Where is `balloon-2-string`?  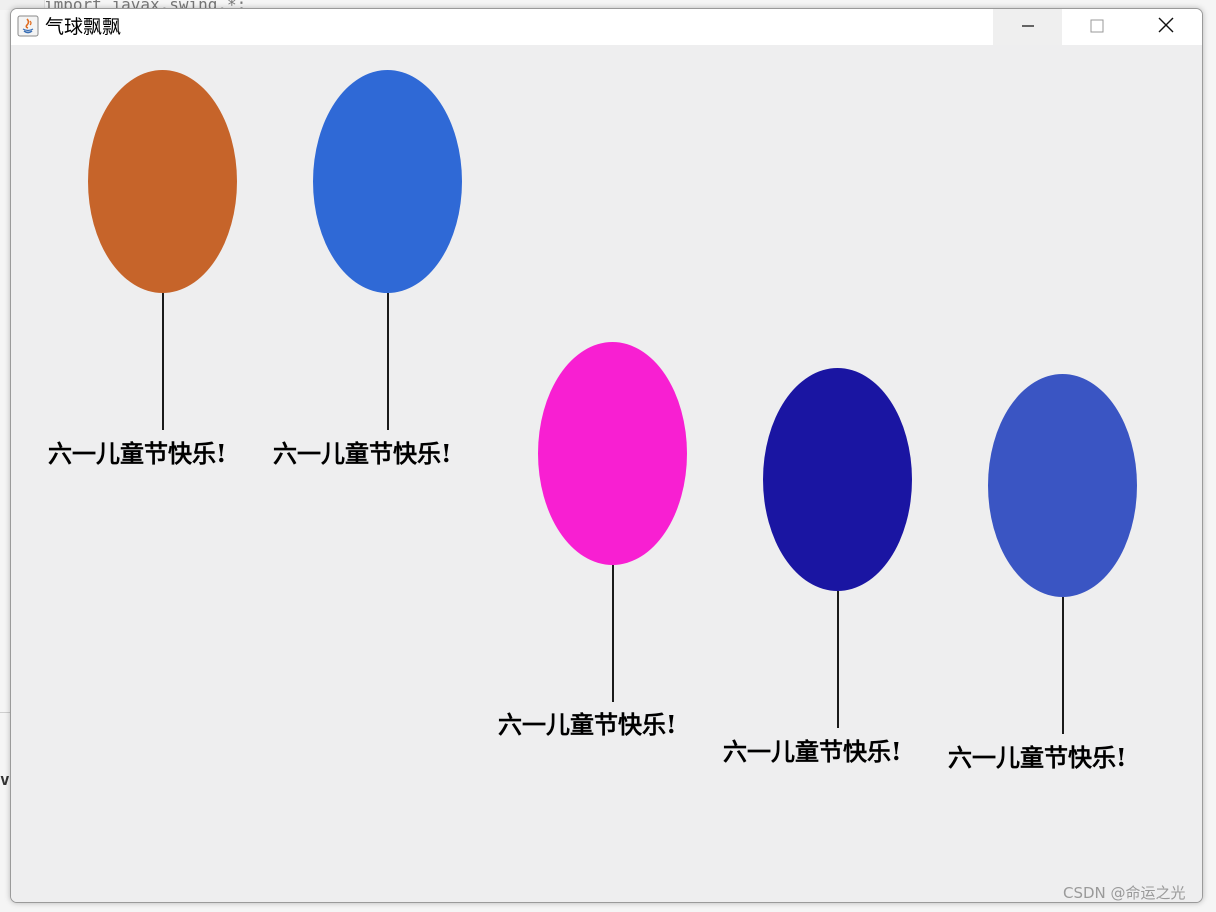 balloon-2-string is located at coordinates (388, 361).